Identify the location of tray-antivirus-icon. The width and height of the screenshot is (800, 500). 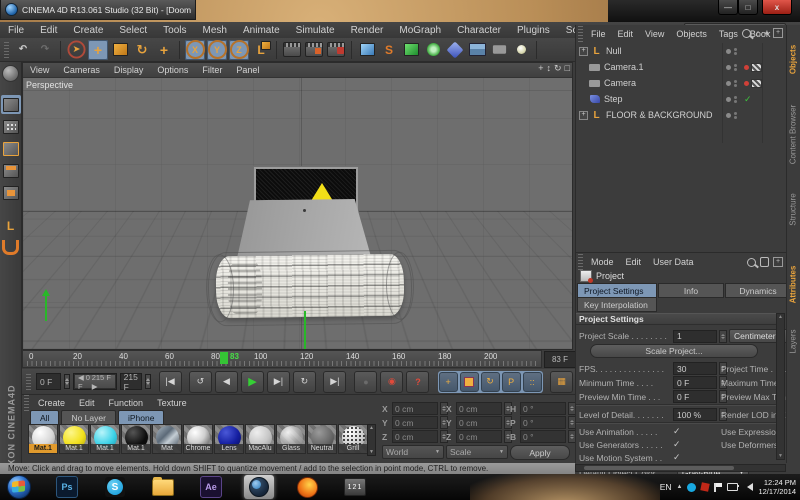
(705, 487).